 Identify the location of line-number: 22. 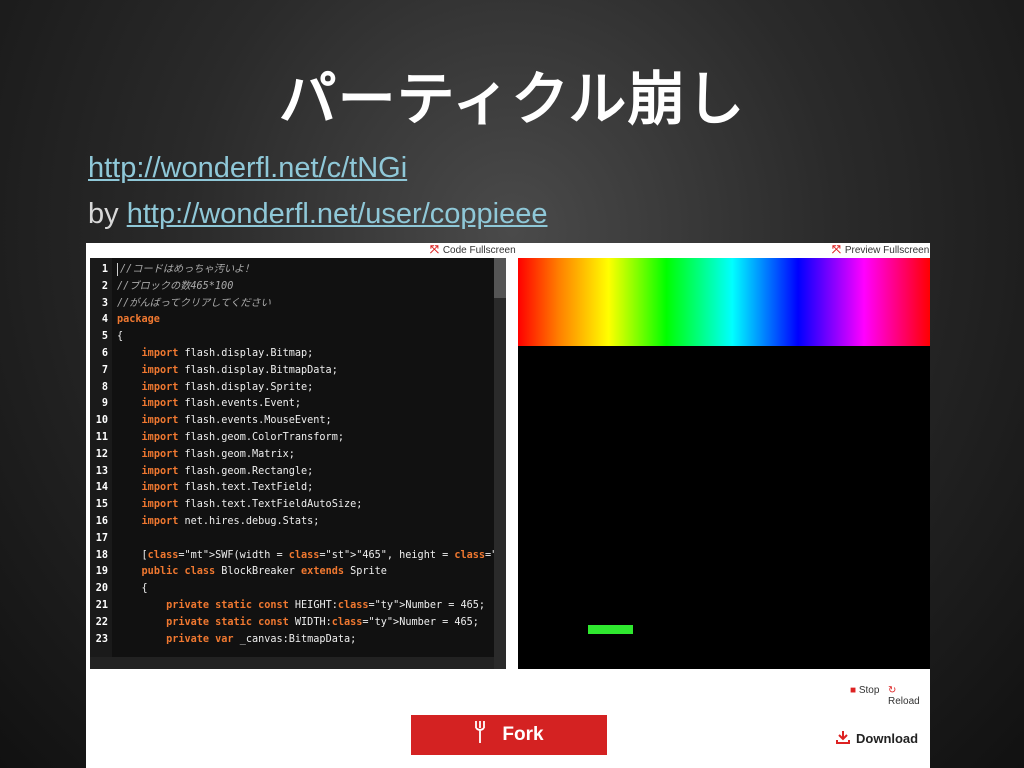
(101, 622).